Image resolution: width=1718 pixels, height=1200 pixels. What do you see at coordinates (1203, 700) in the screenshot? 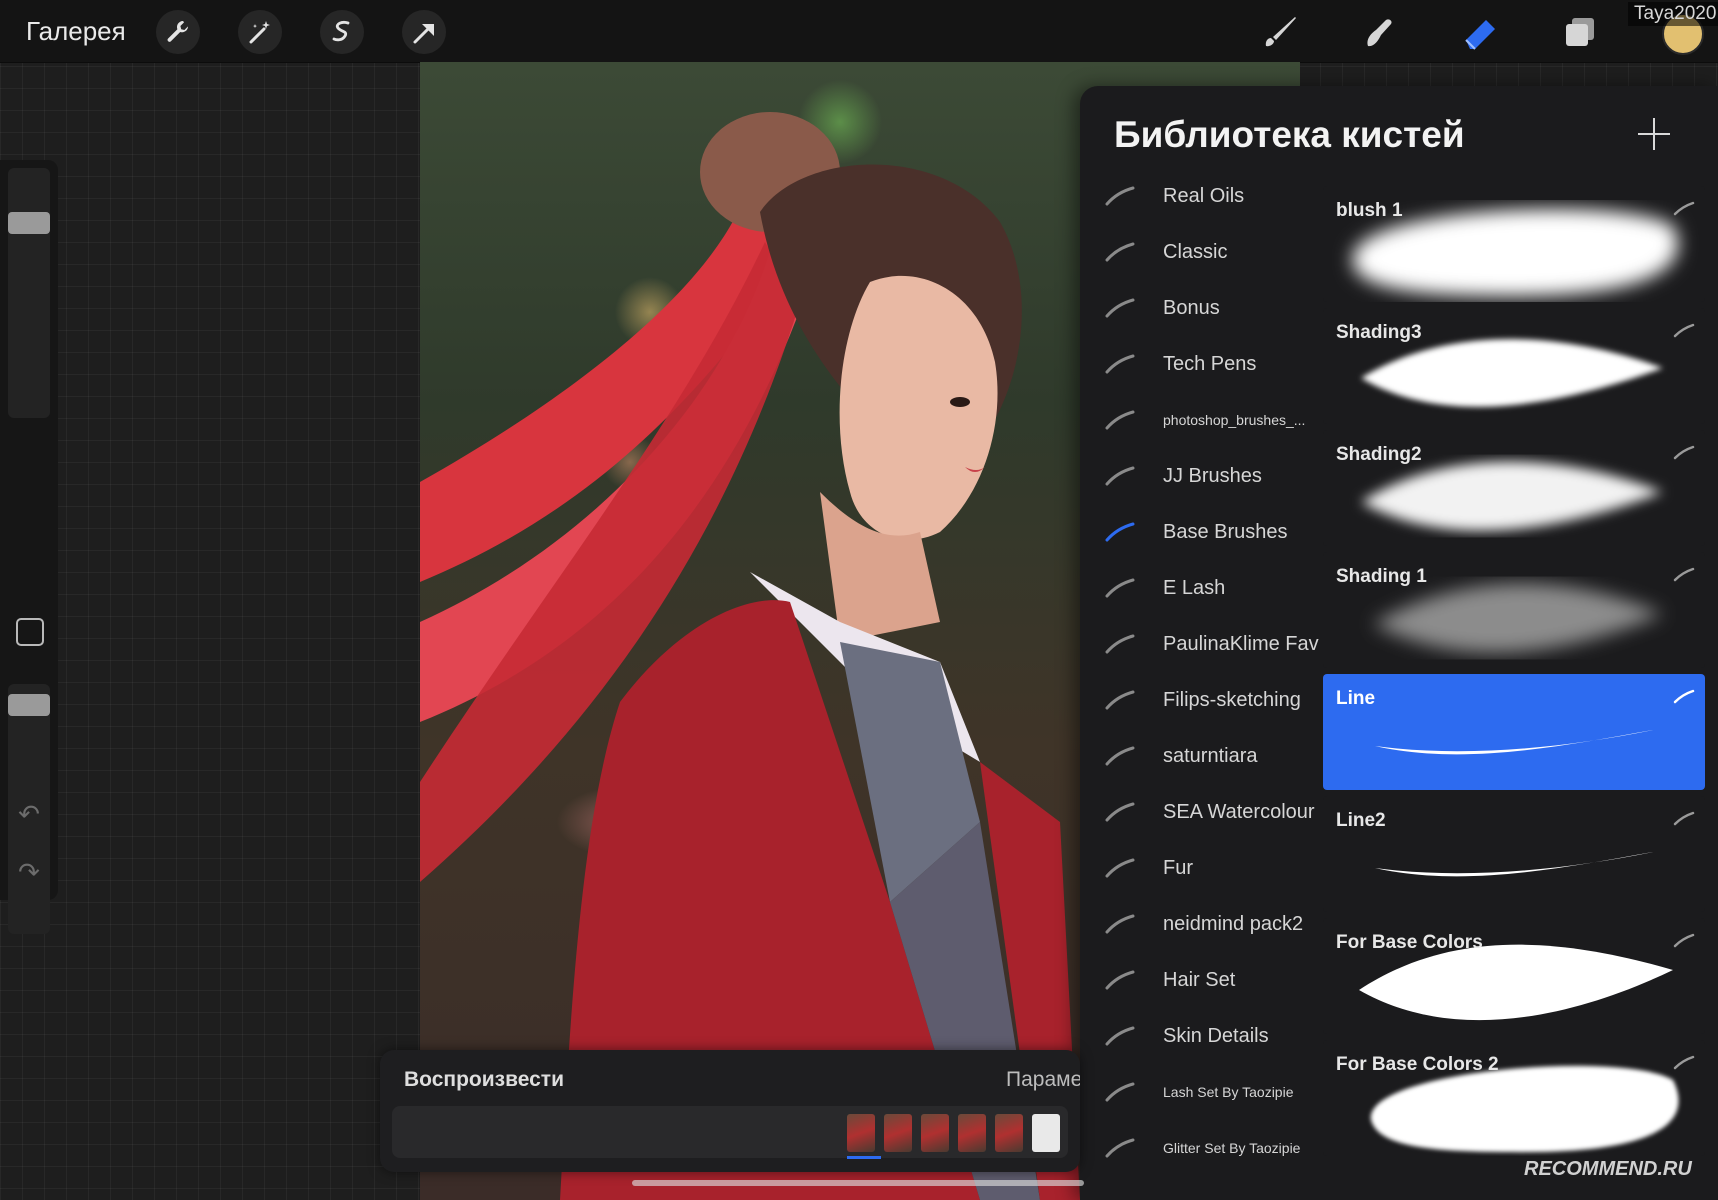
I see `brush-set-item: Filips-sketching` at bounding box center [1203, 700].